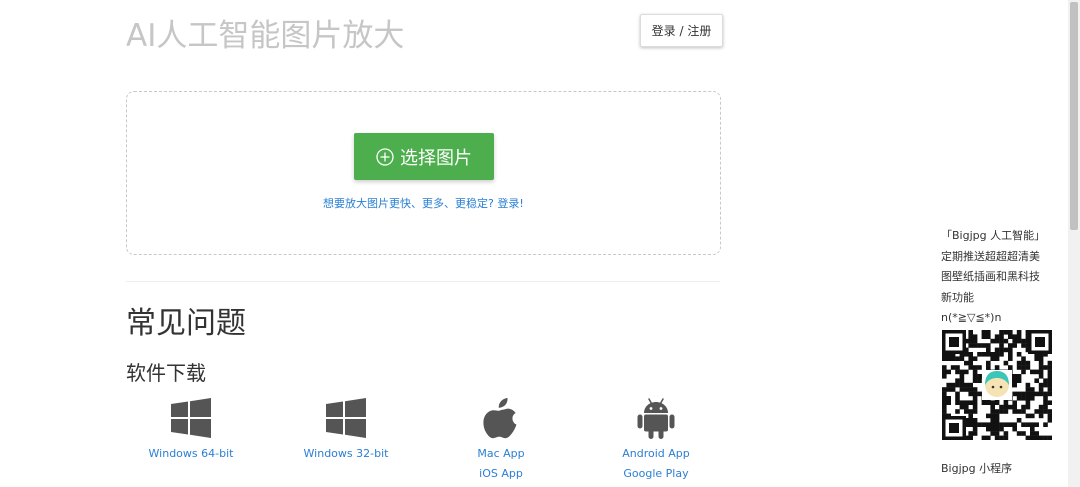 The height and width of the screenshot is (487, 1080). What do you see at coordinates (436, 158) in the screenshot?
I see `select-image-label: 选择图片` at bounding box center [436, 158].